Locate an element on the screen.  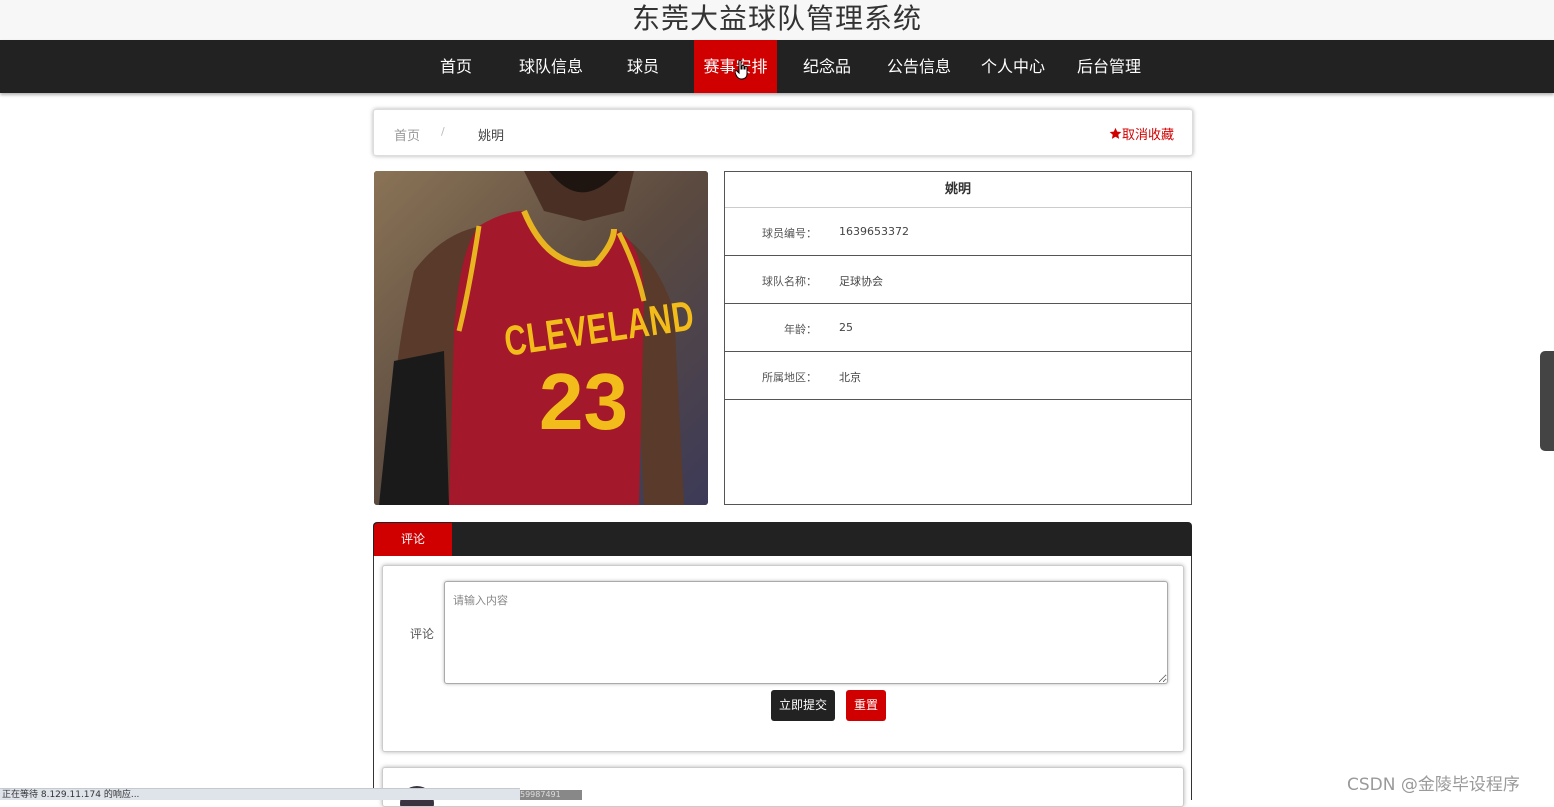
info-value: 1639653372 is located at coordinates (874, 231).